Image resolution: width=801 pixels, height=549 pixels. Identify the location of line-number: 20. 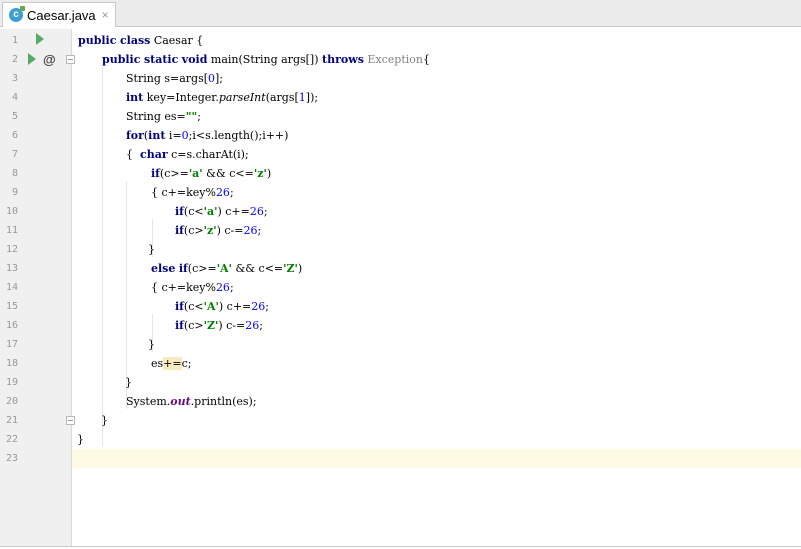
(11, 401).